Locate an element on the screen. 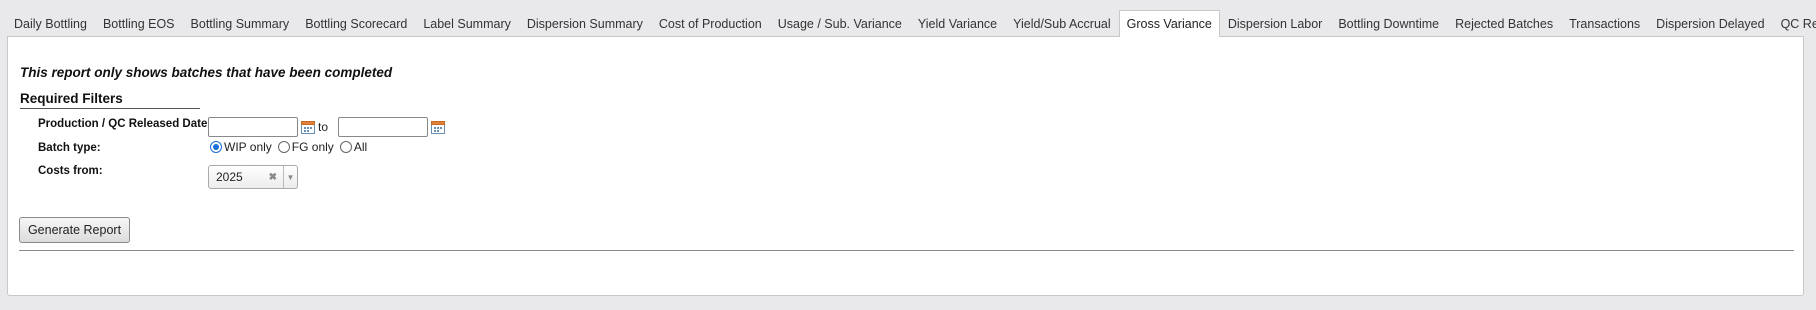 This screenshot has width=1816, height=310. results-divider is located at coordinates (906, 250).